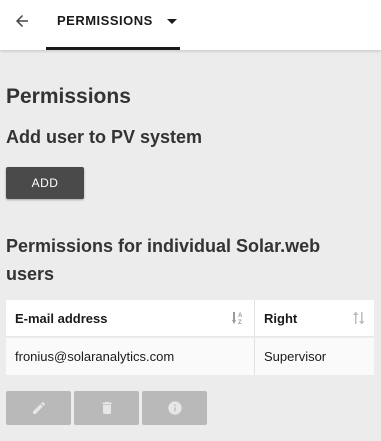 Image resolution: width=381 pixels, height=441 pixels. I want to click on info-button, so click(174, 408).